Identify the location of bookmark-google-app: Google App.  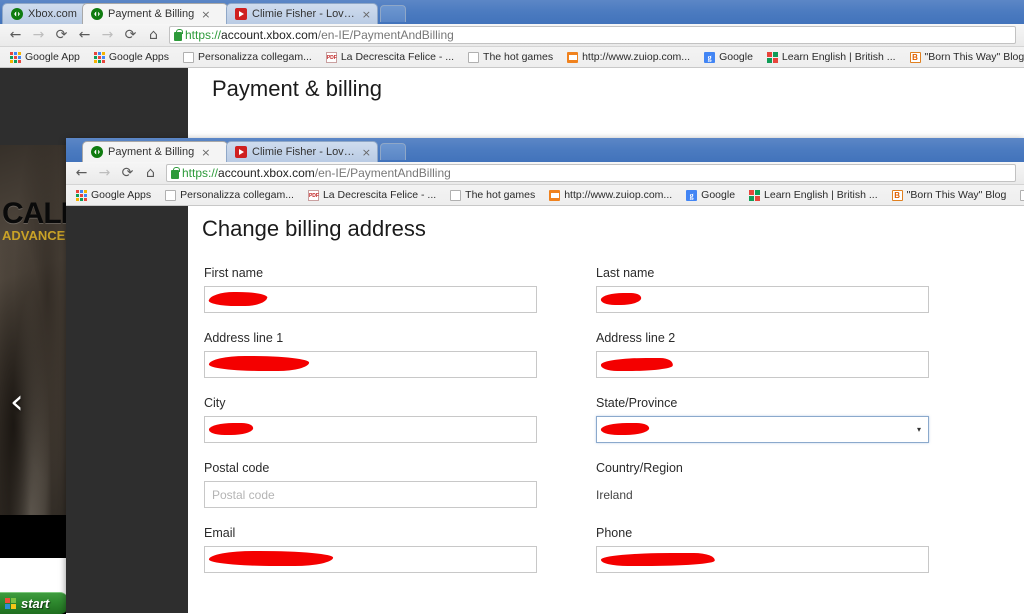
(45, 57).